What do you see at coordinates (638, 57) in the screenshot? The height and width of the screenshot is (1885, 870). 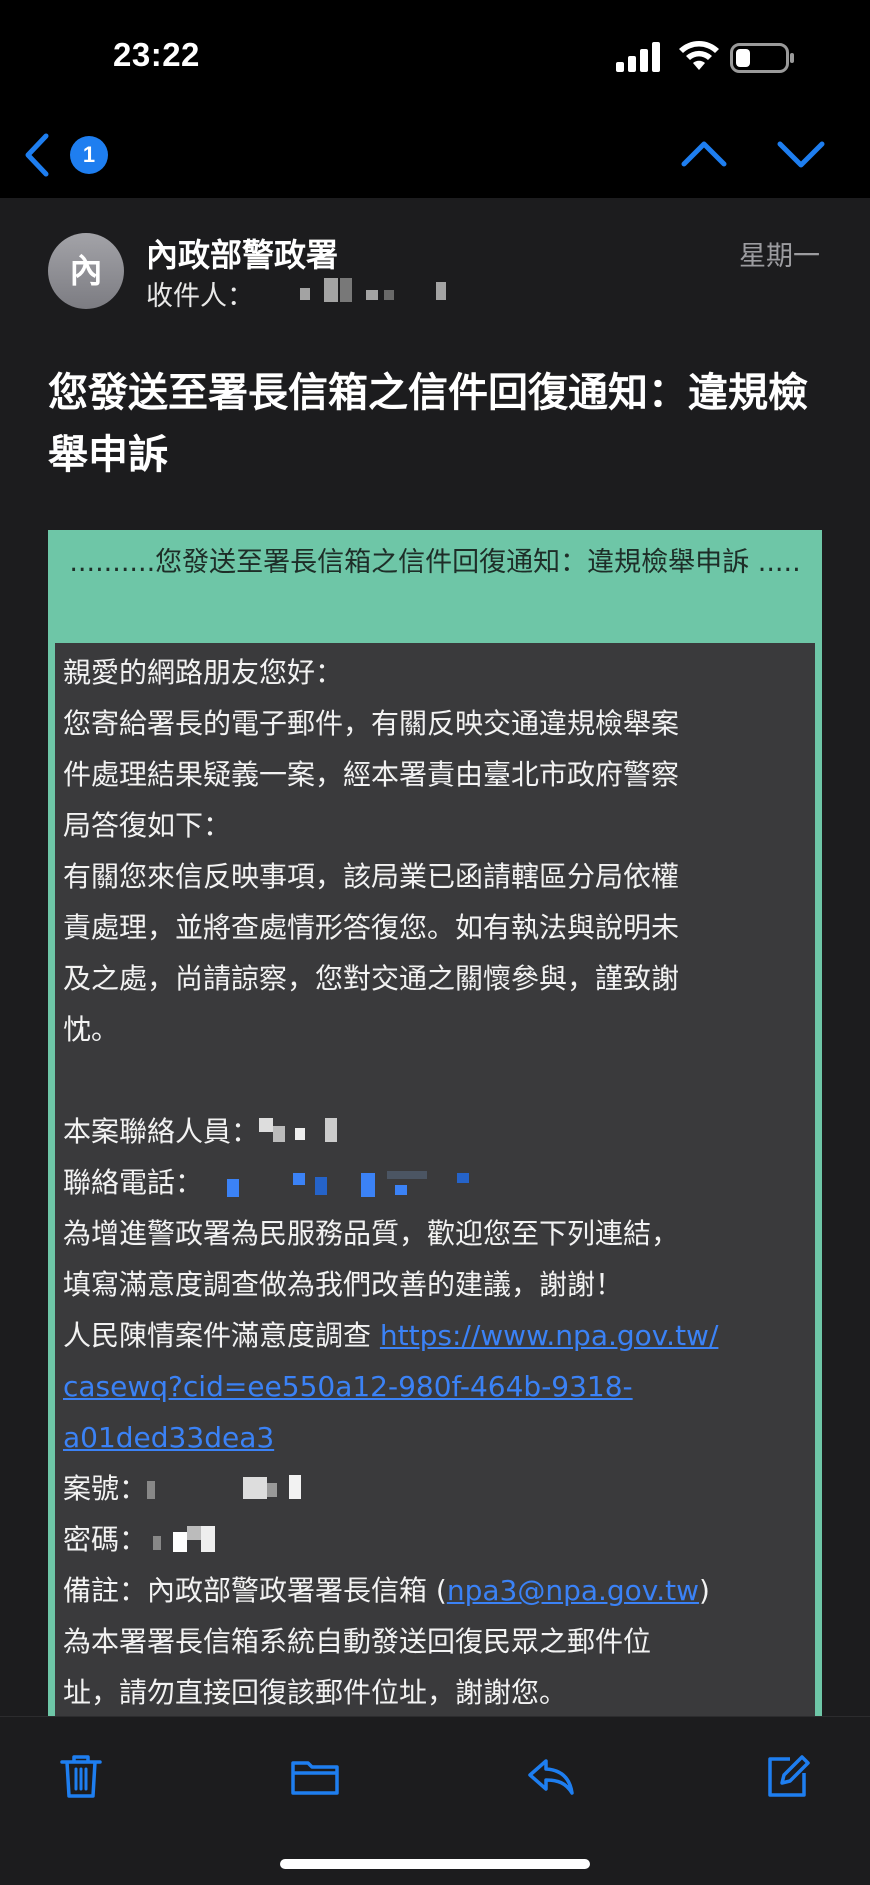 I see `cellular-signal-icon` at bounding box center [638, 57].